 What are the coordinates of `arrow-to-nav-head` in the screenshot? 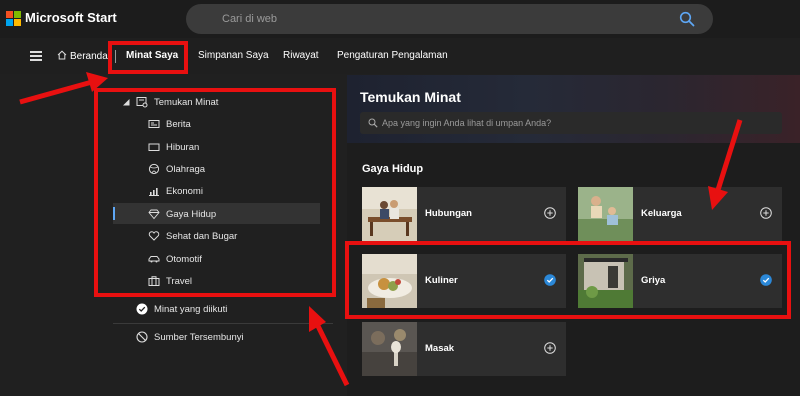 It's located at (97, 82).